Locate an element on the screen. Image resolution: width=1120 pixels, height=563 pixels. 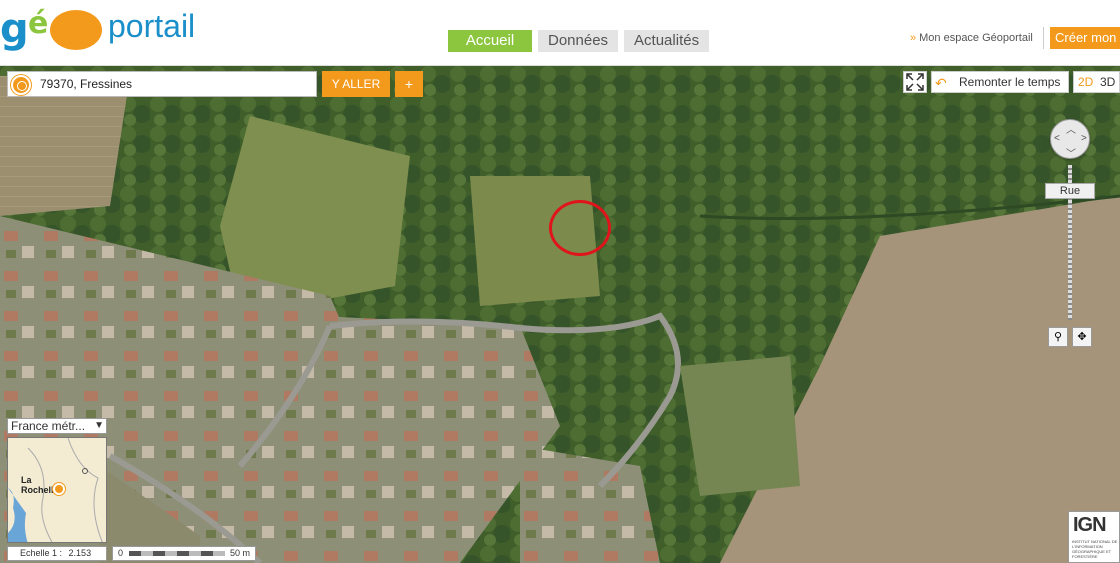
zoom-level-label: Rue is located at coordinates (1070, 191).